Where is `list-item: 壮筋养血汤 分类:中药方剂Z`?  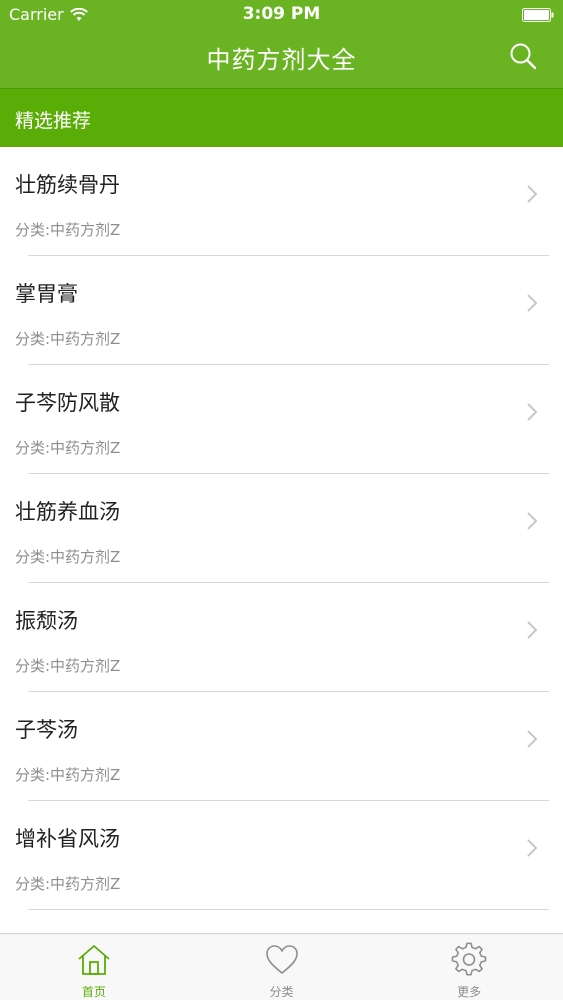
list-item: 壮筋养血汤 分类:中药方剂Z is located at coordinates (281, 528).